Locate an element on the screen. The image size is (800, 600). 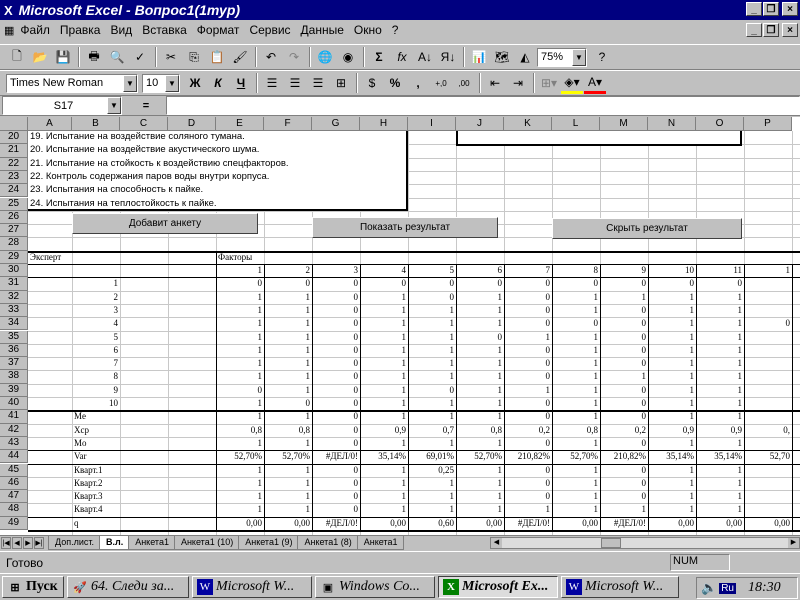
undo-icon: ↶ is located at coordinates (271, 57).